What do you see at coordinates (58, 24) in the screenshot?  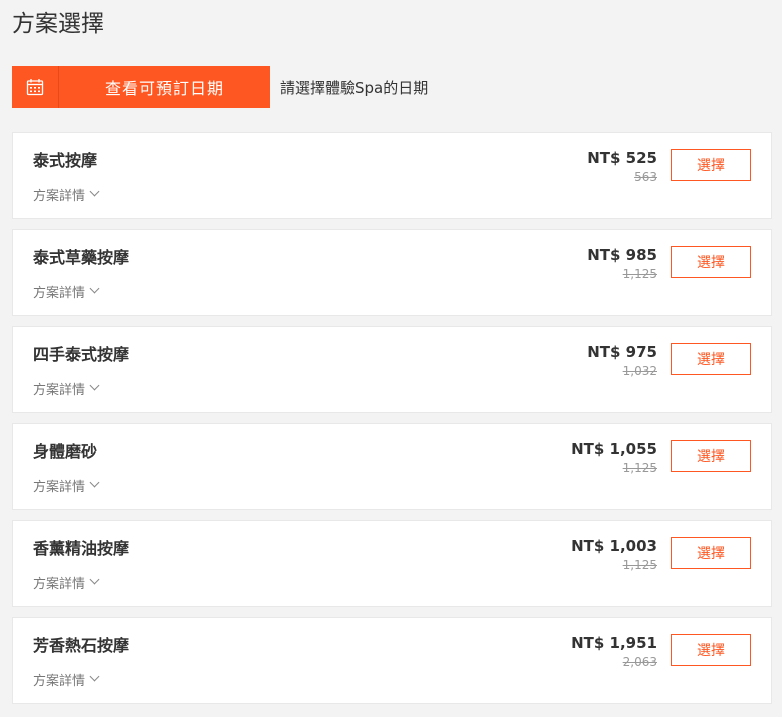 I see `page-title: 方案選擇` at bounding box center [58, 24].